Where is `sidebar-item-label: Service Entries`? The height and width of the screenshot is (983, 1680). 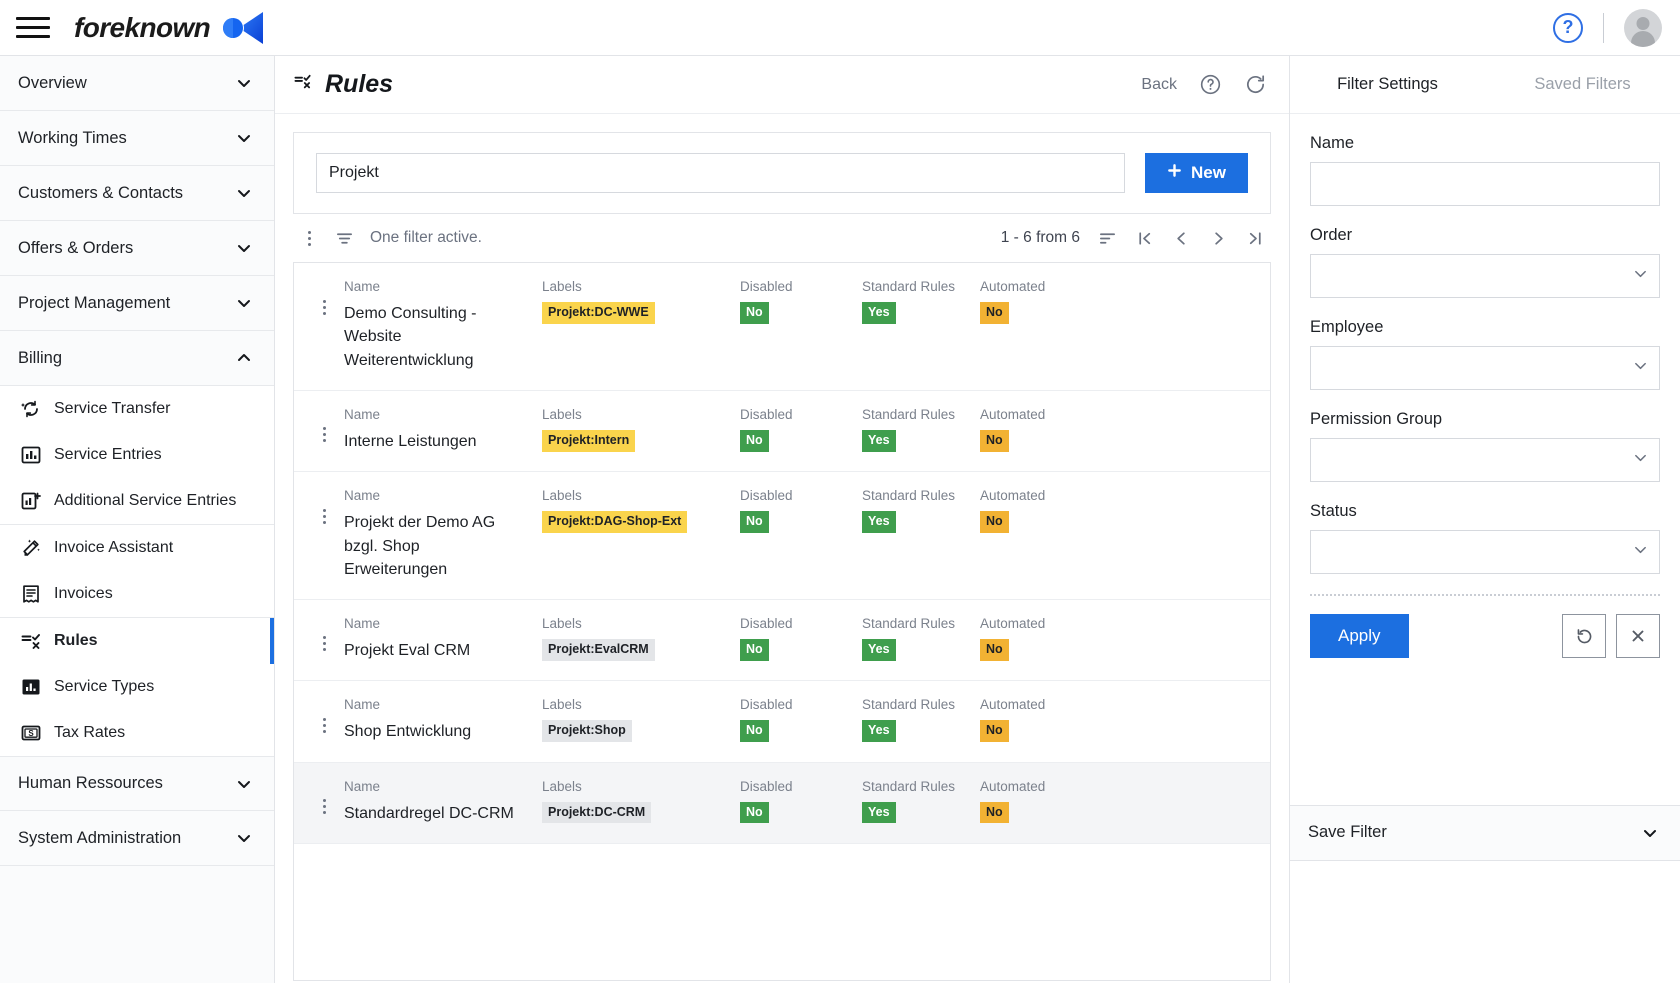
sidebar-item-label: Service Entries is located at coordinates (108, 454).